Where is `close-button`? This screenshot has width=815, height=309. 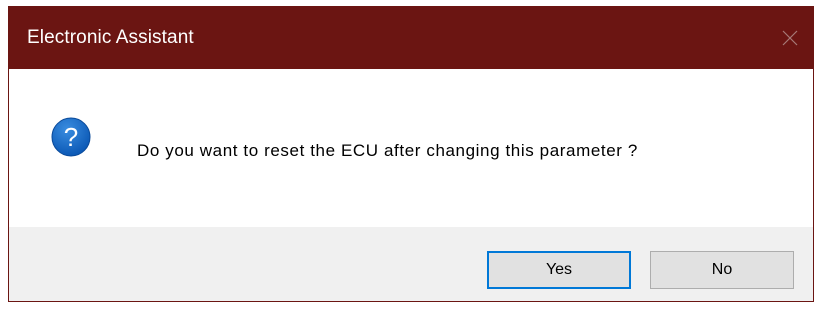 close-button is located at coordinates (790, 38).